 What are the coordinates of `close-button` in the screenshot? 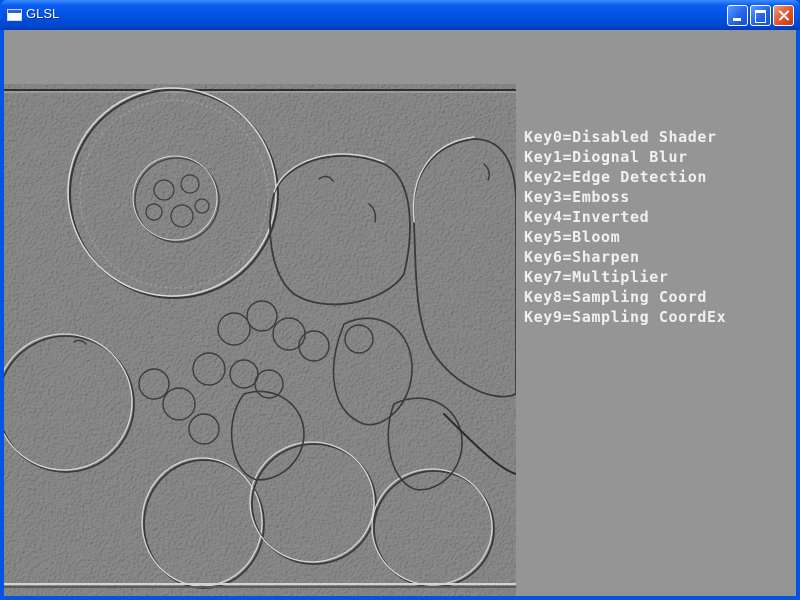 It's located at (783, 15).